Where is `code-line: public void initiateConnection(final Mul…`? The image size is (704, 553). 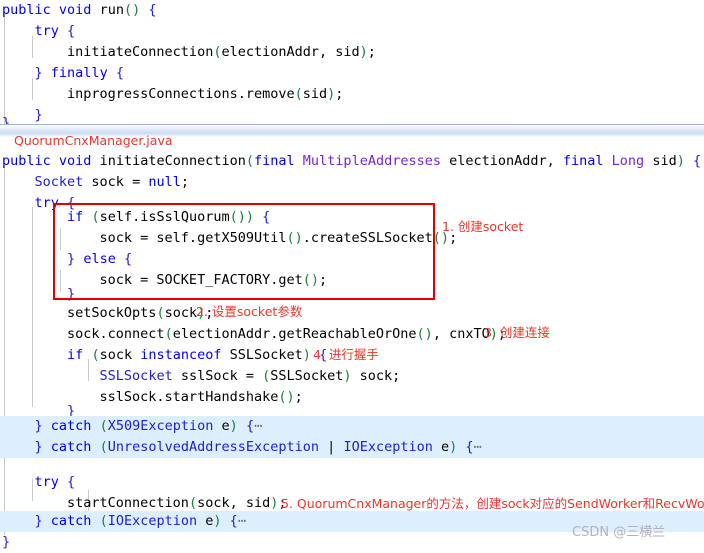
code-line: public void initiateConnection(final Mul… is located at coordinates (352, 161).